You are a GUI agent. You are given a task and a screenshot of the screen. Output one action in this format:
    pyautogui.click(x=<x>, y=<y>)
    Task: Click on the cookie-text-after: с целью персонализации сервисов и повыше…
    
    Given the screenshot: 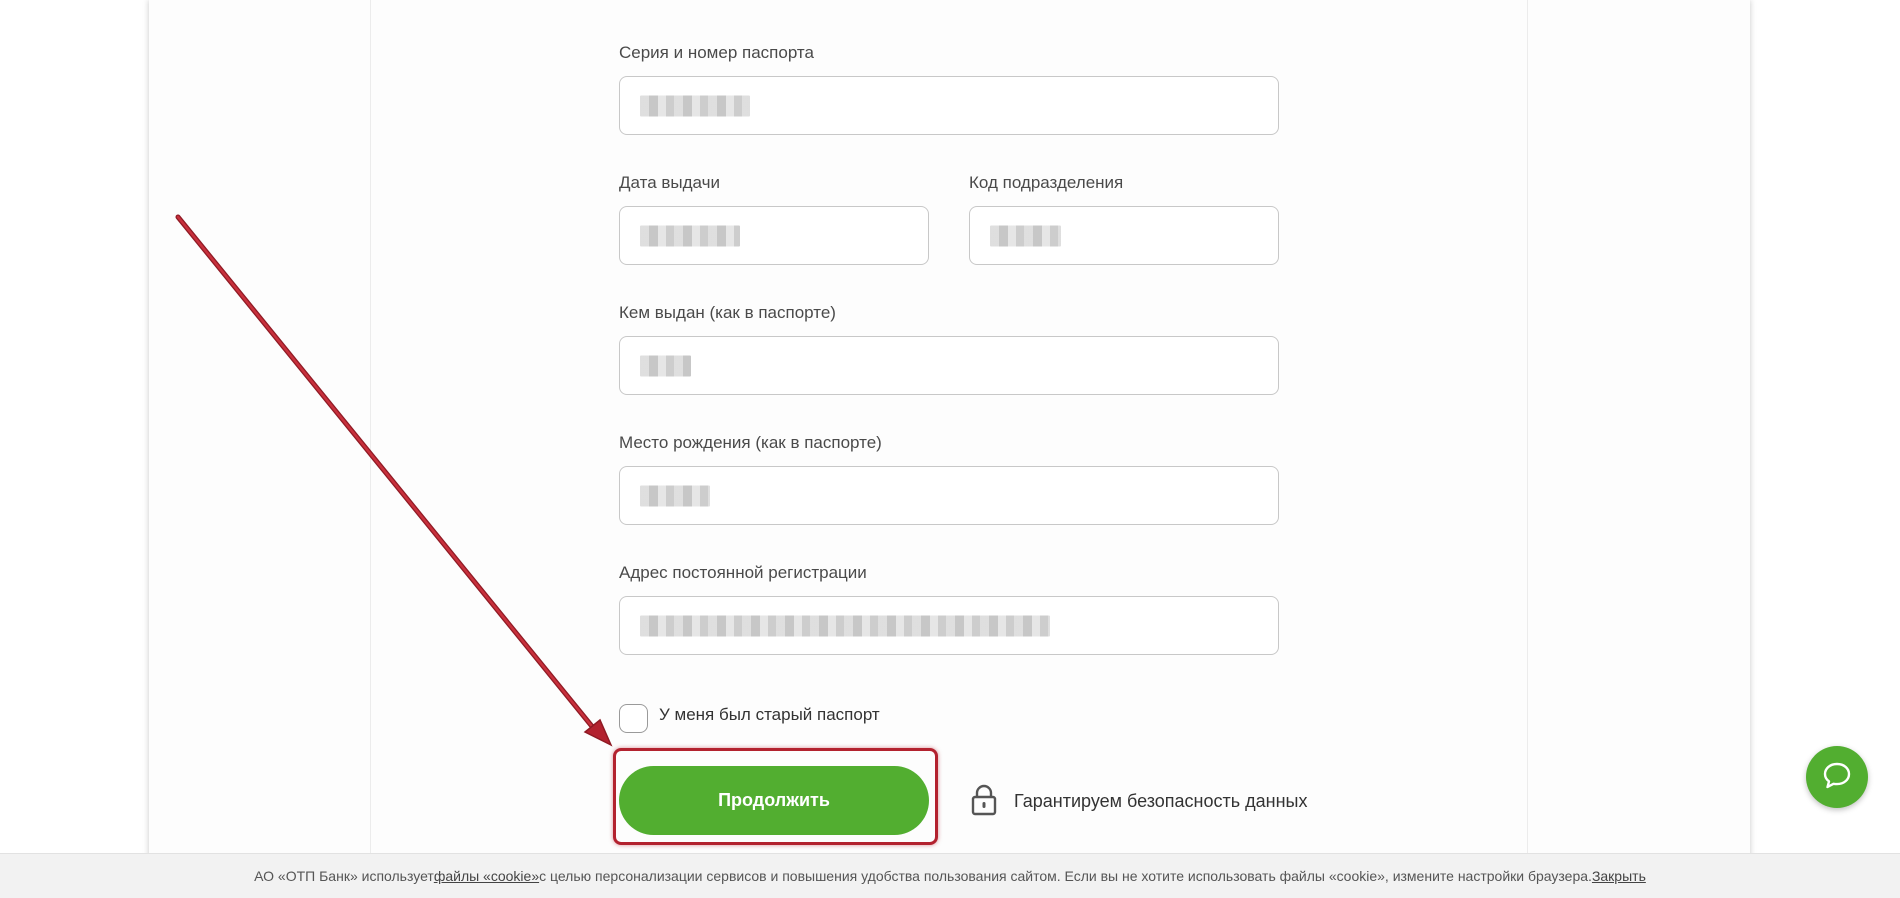 What is the action you would take?
    pyautogui.click(x=1065, y=876)
    